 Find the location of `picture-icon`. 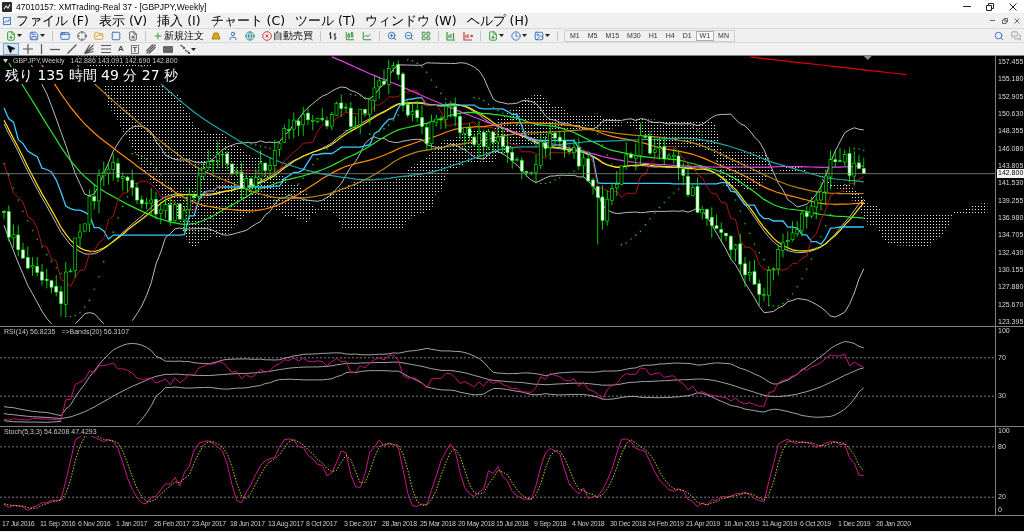

picture-icon is located at coordinates (539, 35).